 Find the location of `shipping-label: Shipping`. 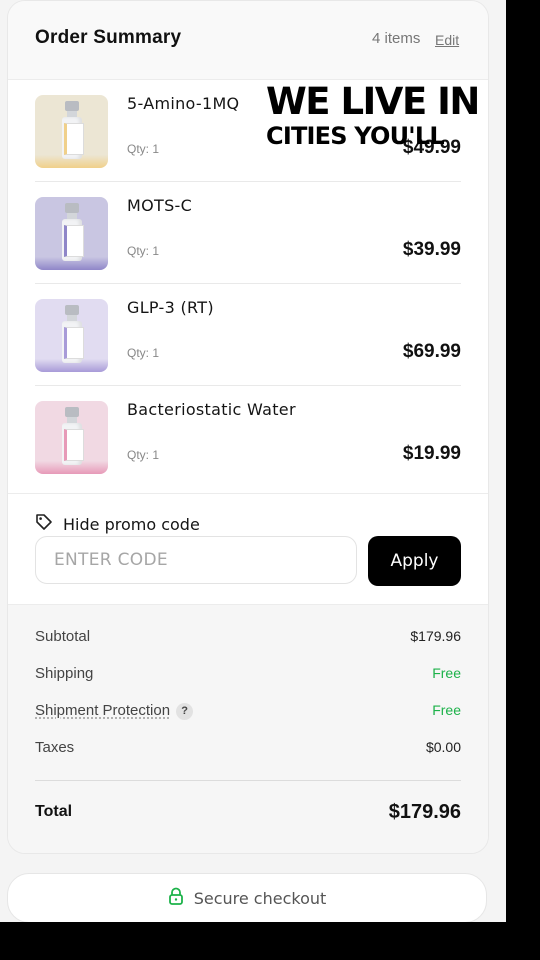

shipping-label: Shipping is located at coordinates (64, 673).